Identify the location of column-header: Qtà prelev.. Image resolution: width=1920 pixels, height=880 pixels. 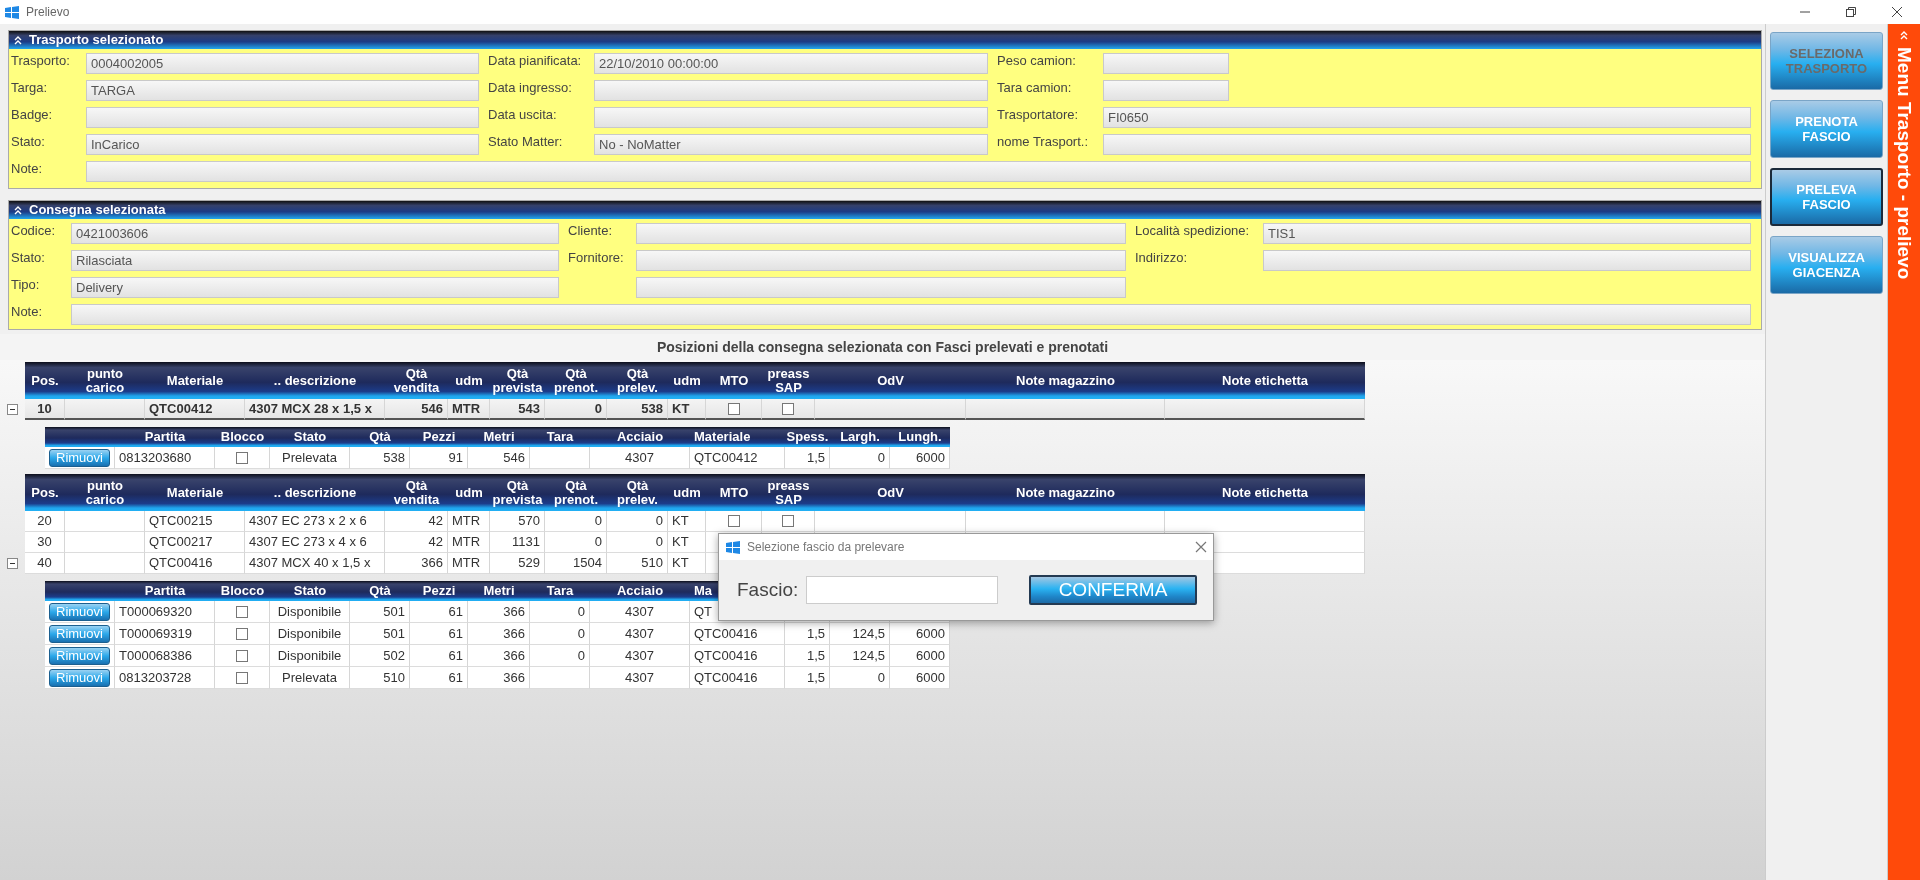
(637, 380).